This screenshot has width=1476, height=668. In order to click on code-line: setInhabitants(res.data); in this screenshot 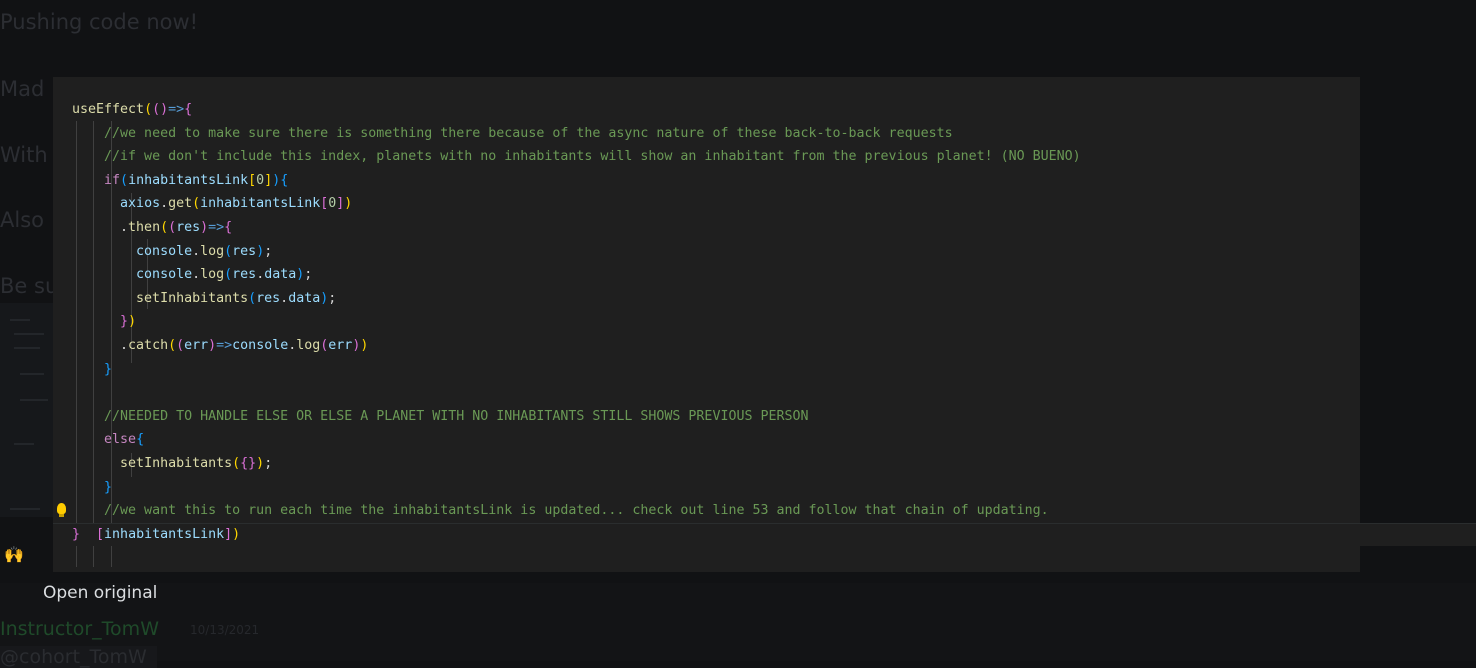, I will do `click(236, 298)`.